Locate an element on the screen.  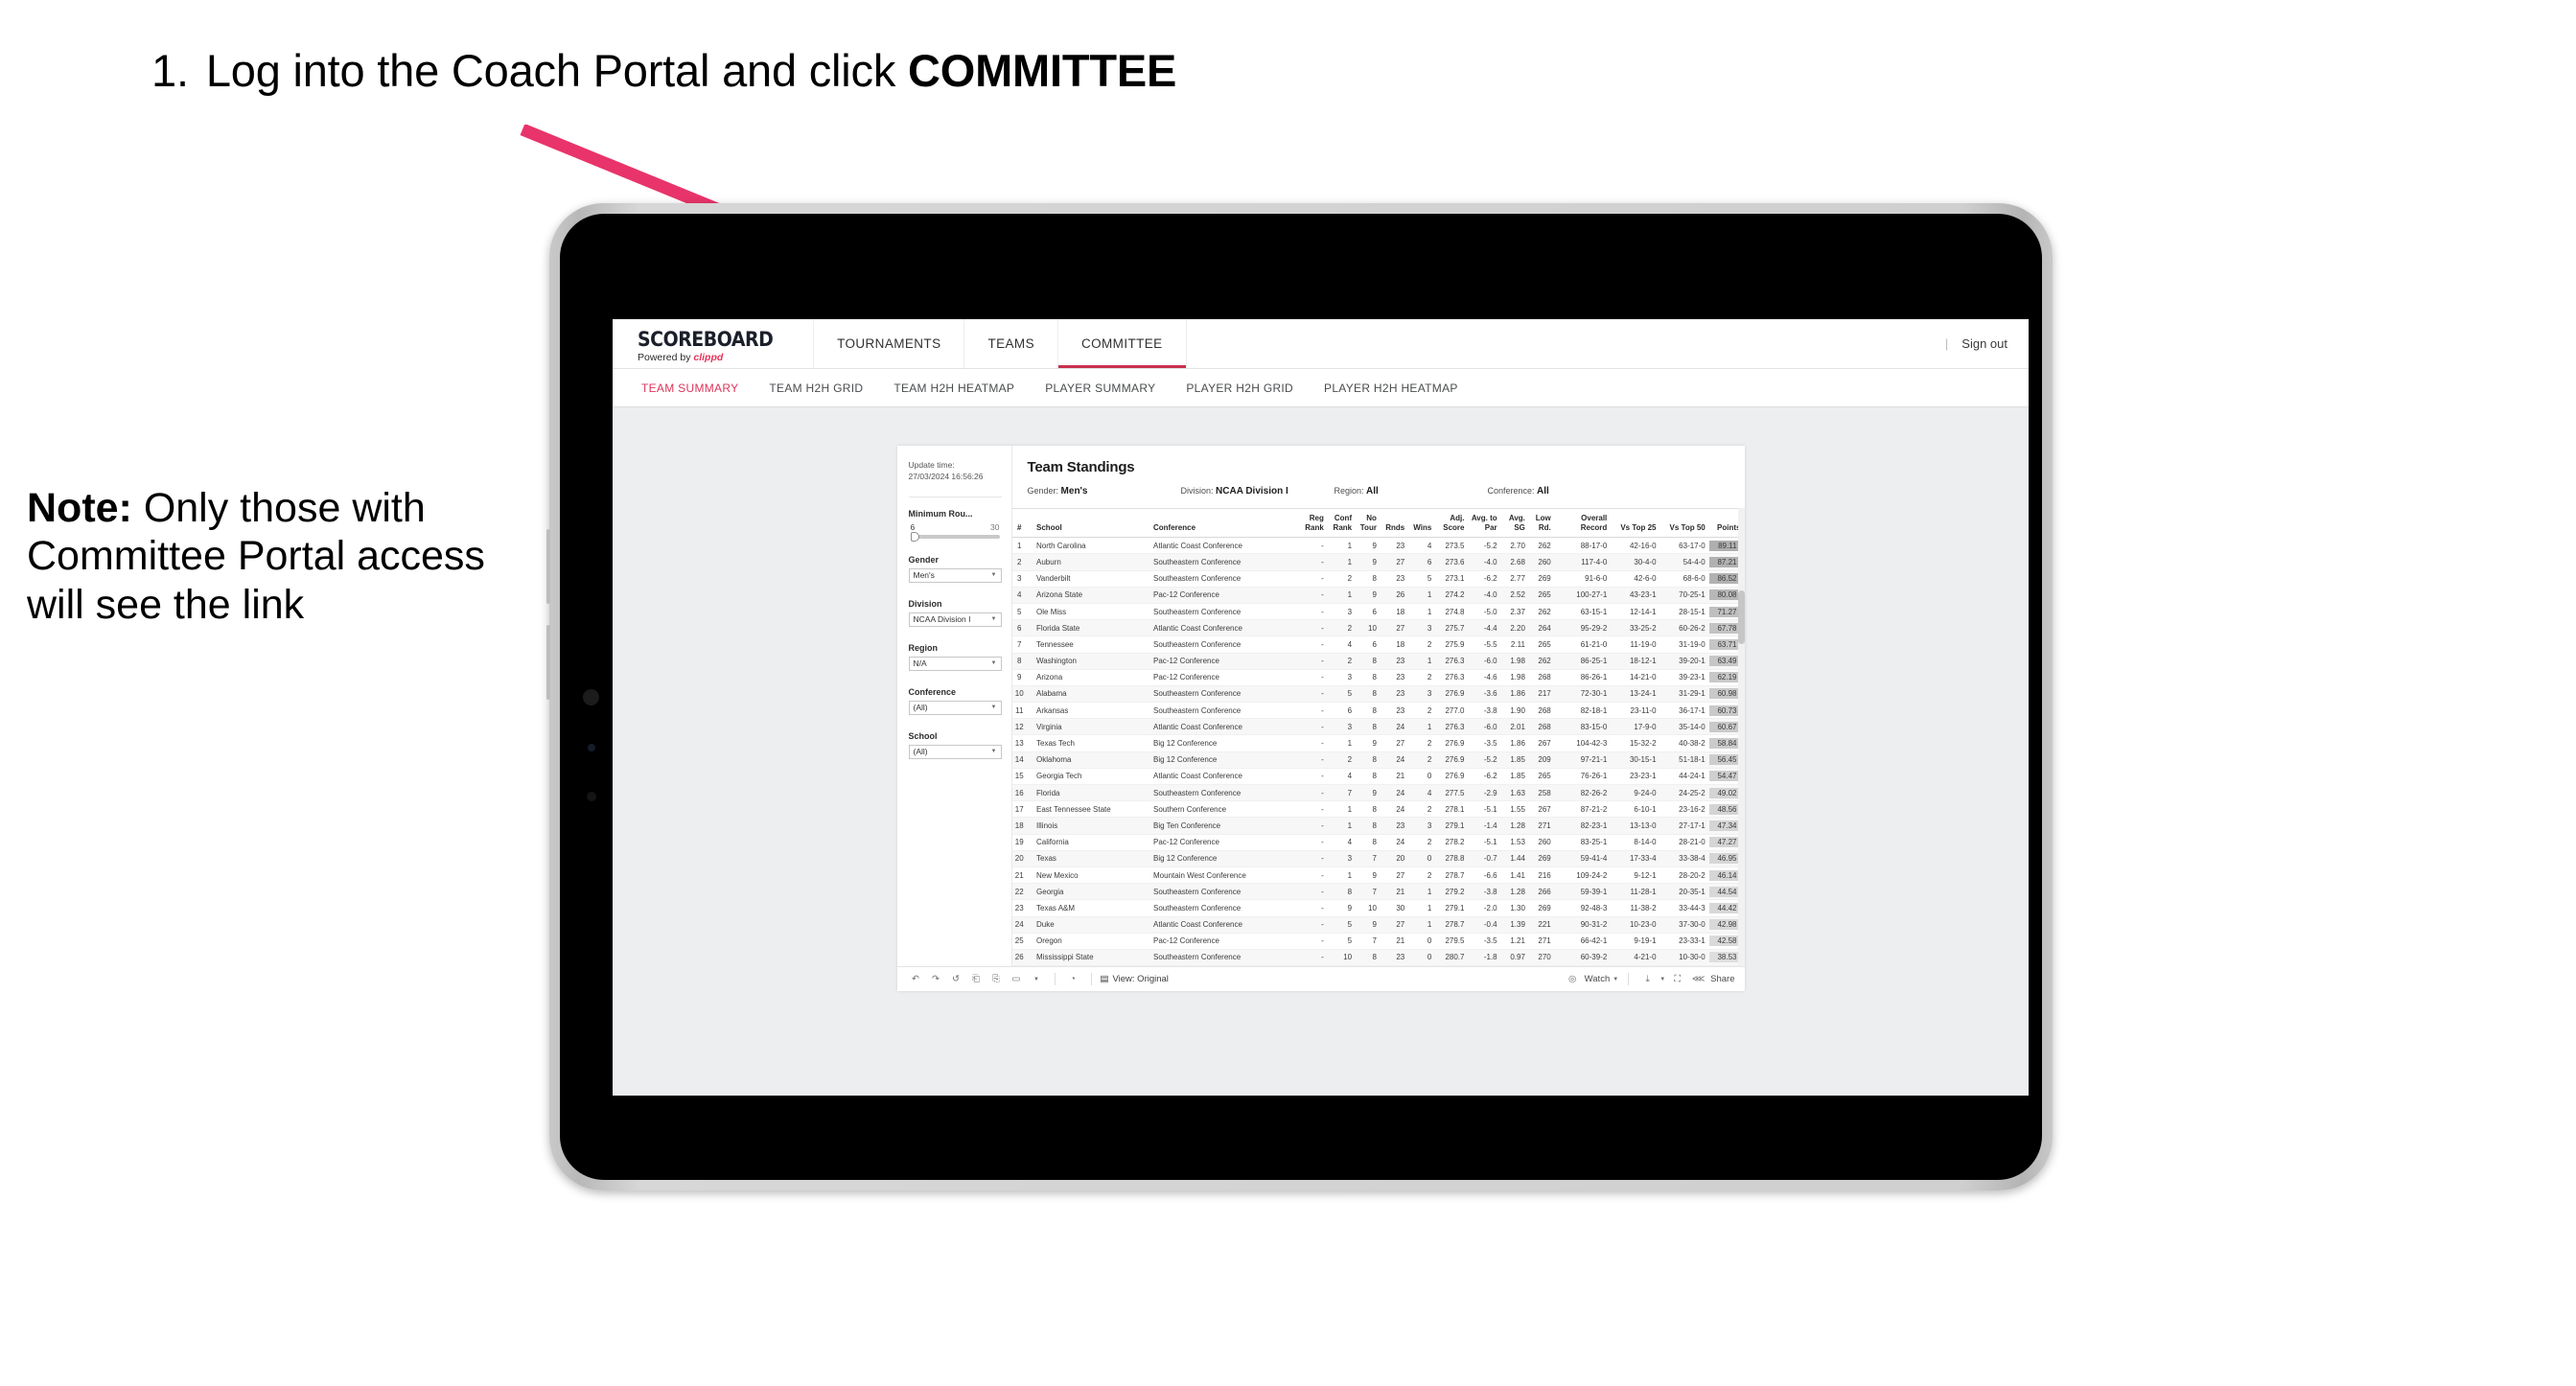
cell-school: Virginia is located at coordinates (1089, 727).